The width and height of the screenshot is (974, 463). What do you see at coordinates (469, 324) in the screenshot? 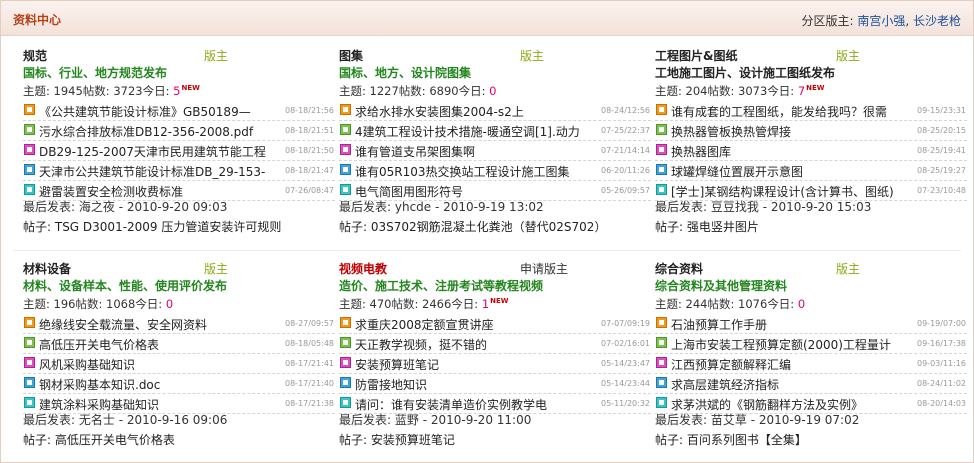
I see `thread-title: 求重庆2008定额宣贯讲座` at bounding box center [469, 324].